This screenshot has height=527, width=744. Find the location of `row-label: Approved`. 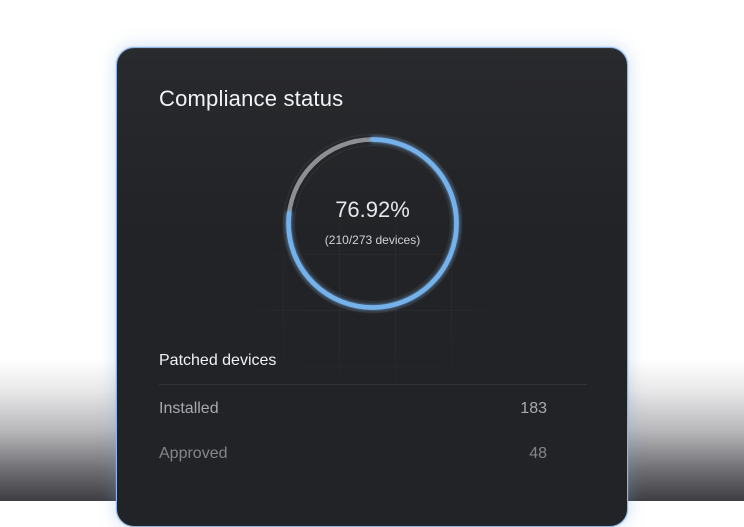

row-label: Approved is located at coordinates (193, 453).